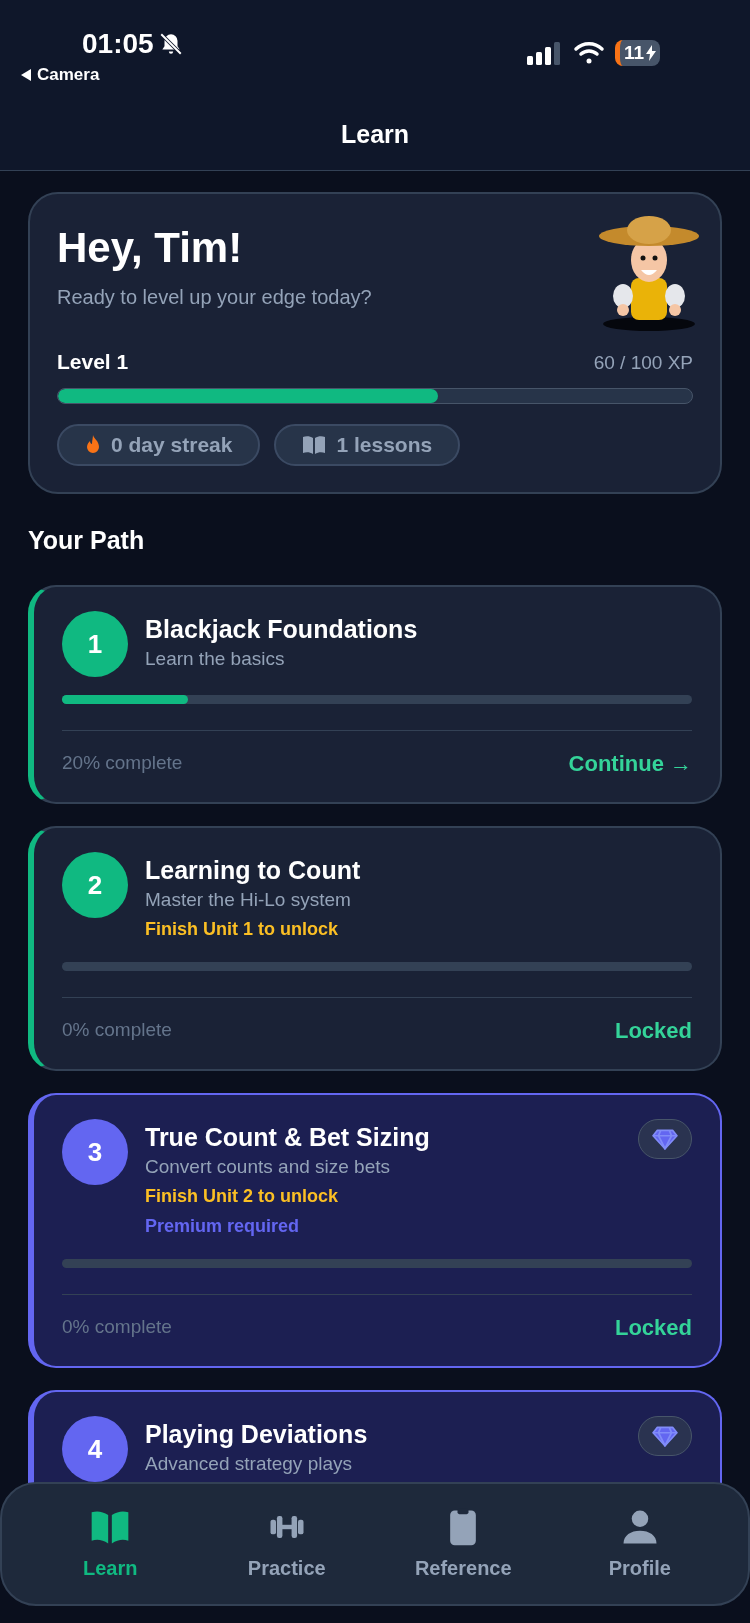 This screenshot has height=1623, width=750. Describe the element at coordinates (375, 948) in the screenshot. I see `unit-card: 2 Learning to Count Master the Hi-Lo system Finish Unit 1 to unlock 0% complete Locked` at that location.